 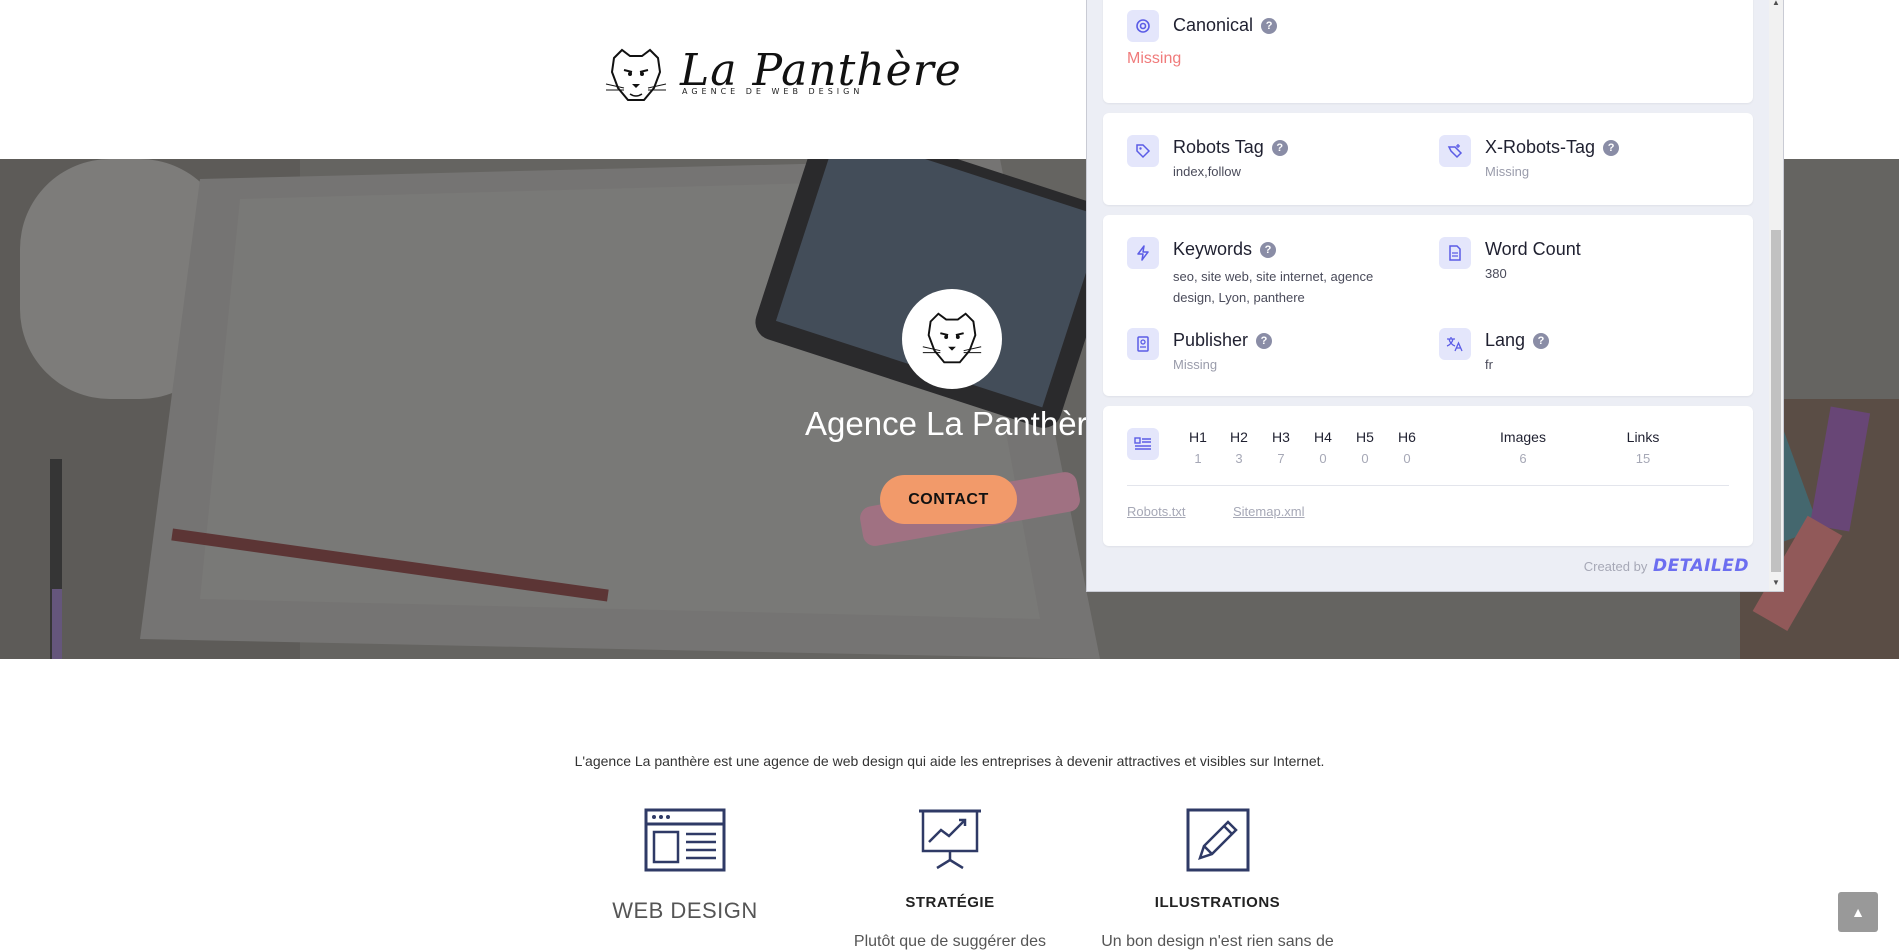 I want to click on heading-count-h5: H5 0, so click(x=1365, y=447).